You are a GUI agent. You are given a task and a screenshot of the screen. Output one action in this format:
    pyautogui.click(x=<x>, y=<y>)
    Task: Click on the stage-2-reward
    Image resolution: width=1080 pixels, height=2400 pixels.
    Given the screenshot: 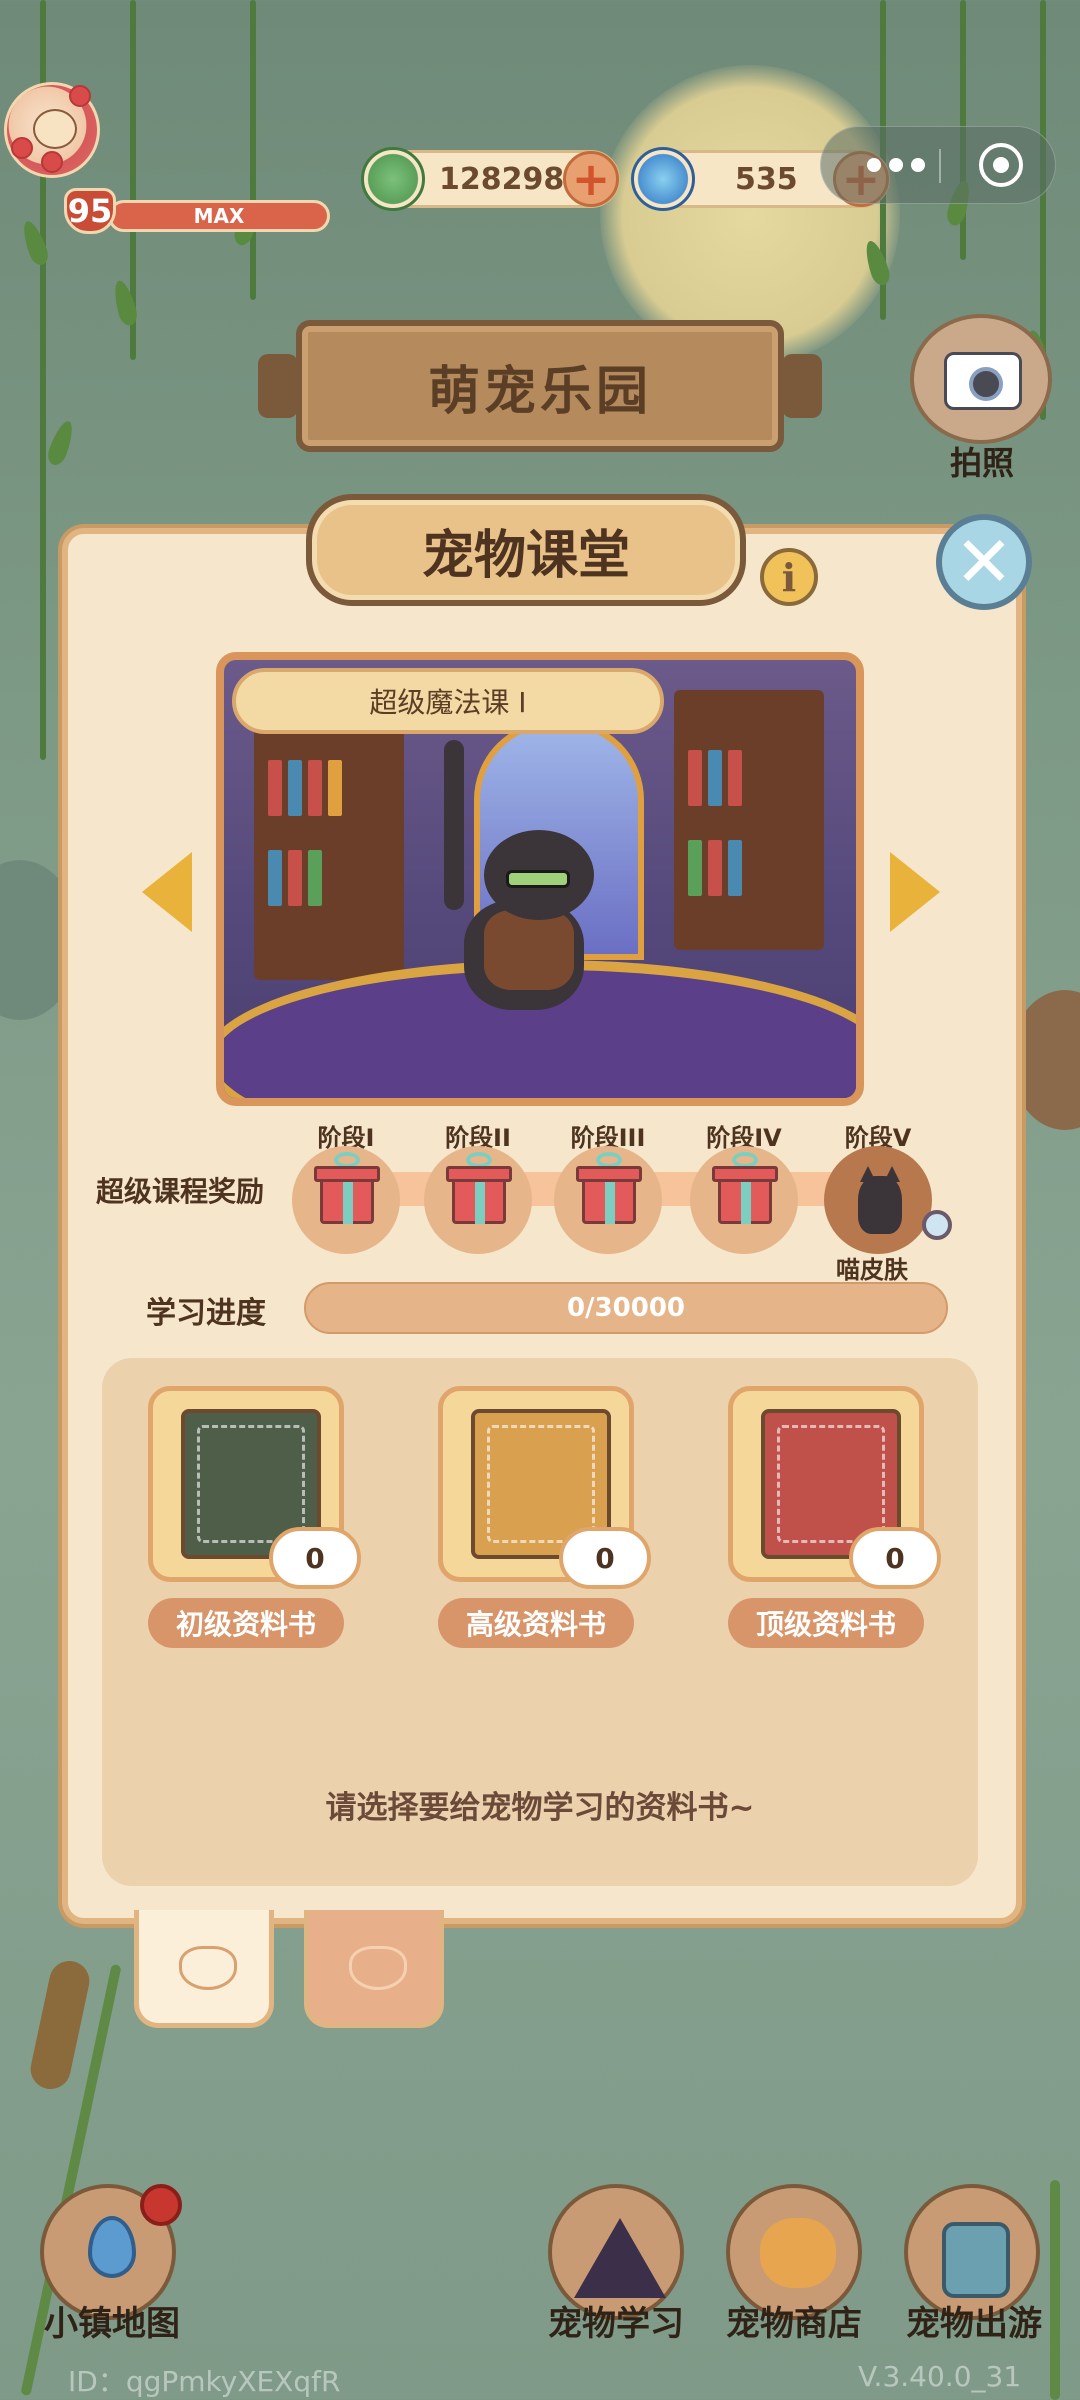 What is the action you would take?
    pyautogui.click(x=478, y=1200)
    